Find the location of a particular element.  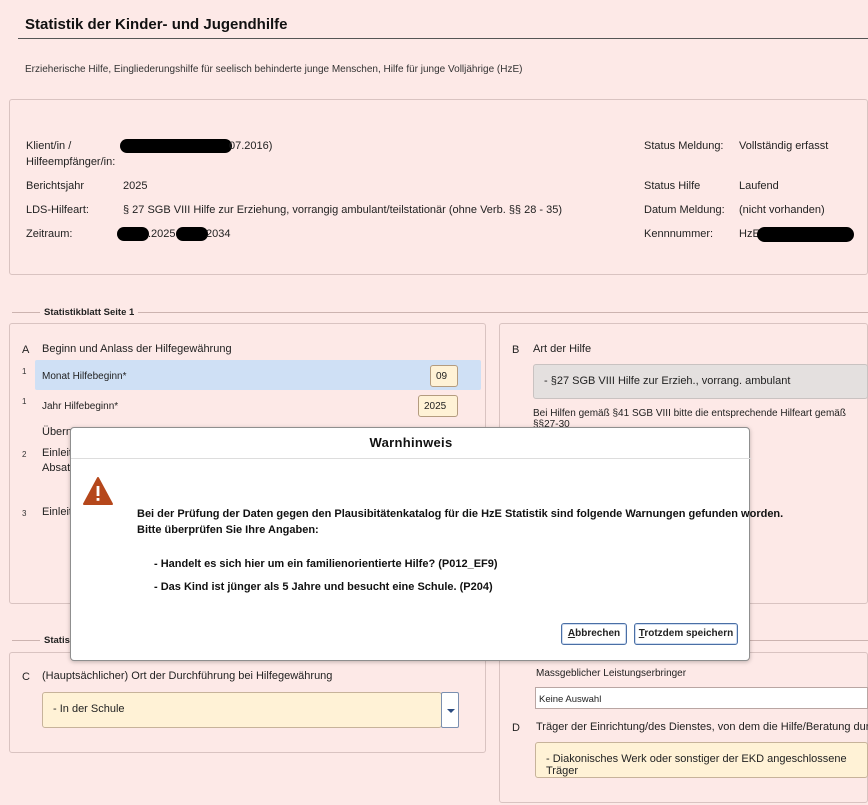

section-a-letter: A is located at coordinates (26, 350).